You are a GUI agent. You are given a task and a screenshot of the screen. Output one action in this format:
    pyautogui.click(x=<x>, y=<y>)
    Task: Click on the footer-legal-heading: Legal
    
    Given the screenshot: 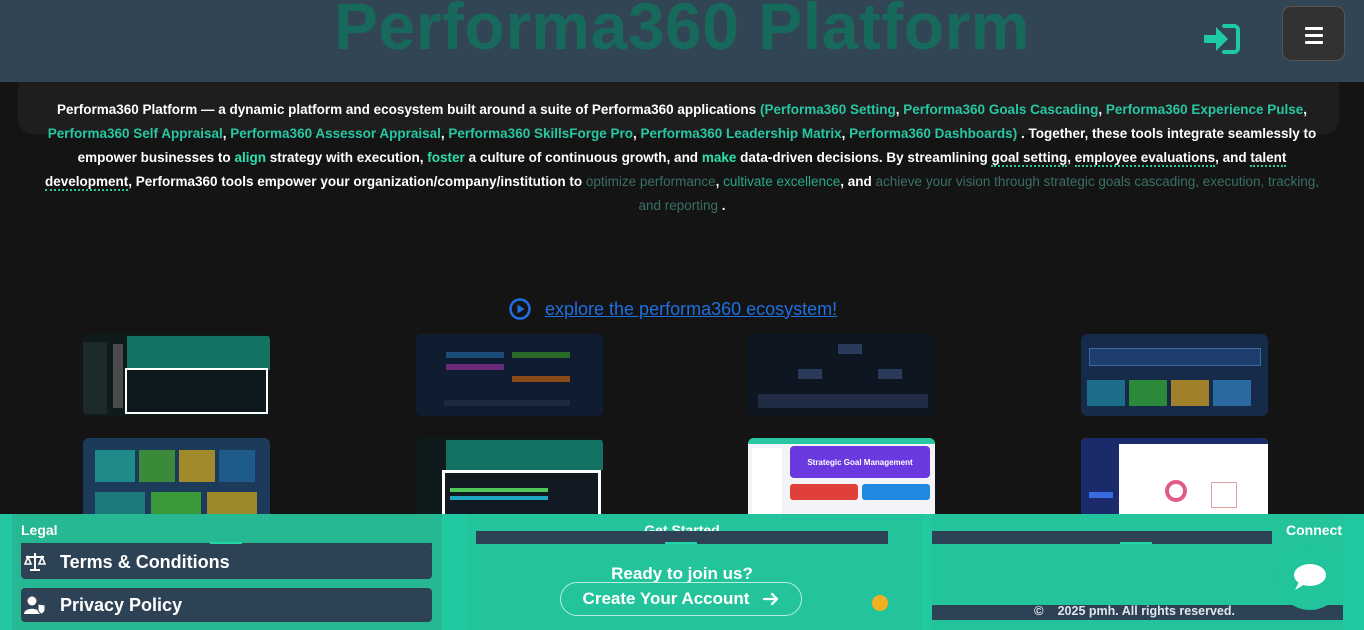 What is the action you would take?
    pyautogui.click(x=39, y=530)
    